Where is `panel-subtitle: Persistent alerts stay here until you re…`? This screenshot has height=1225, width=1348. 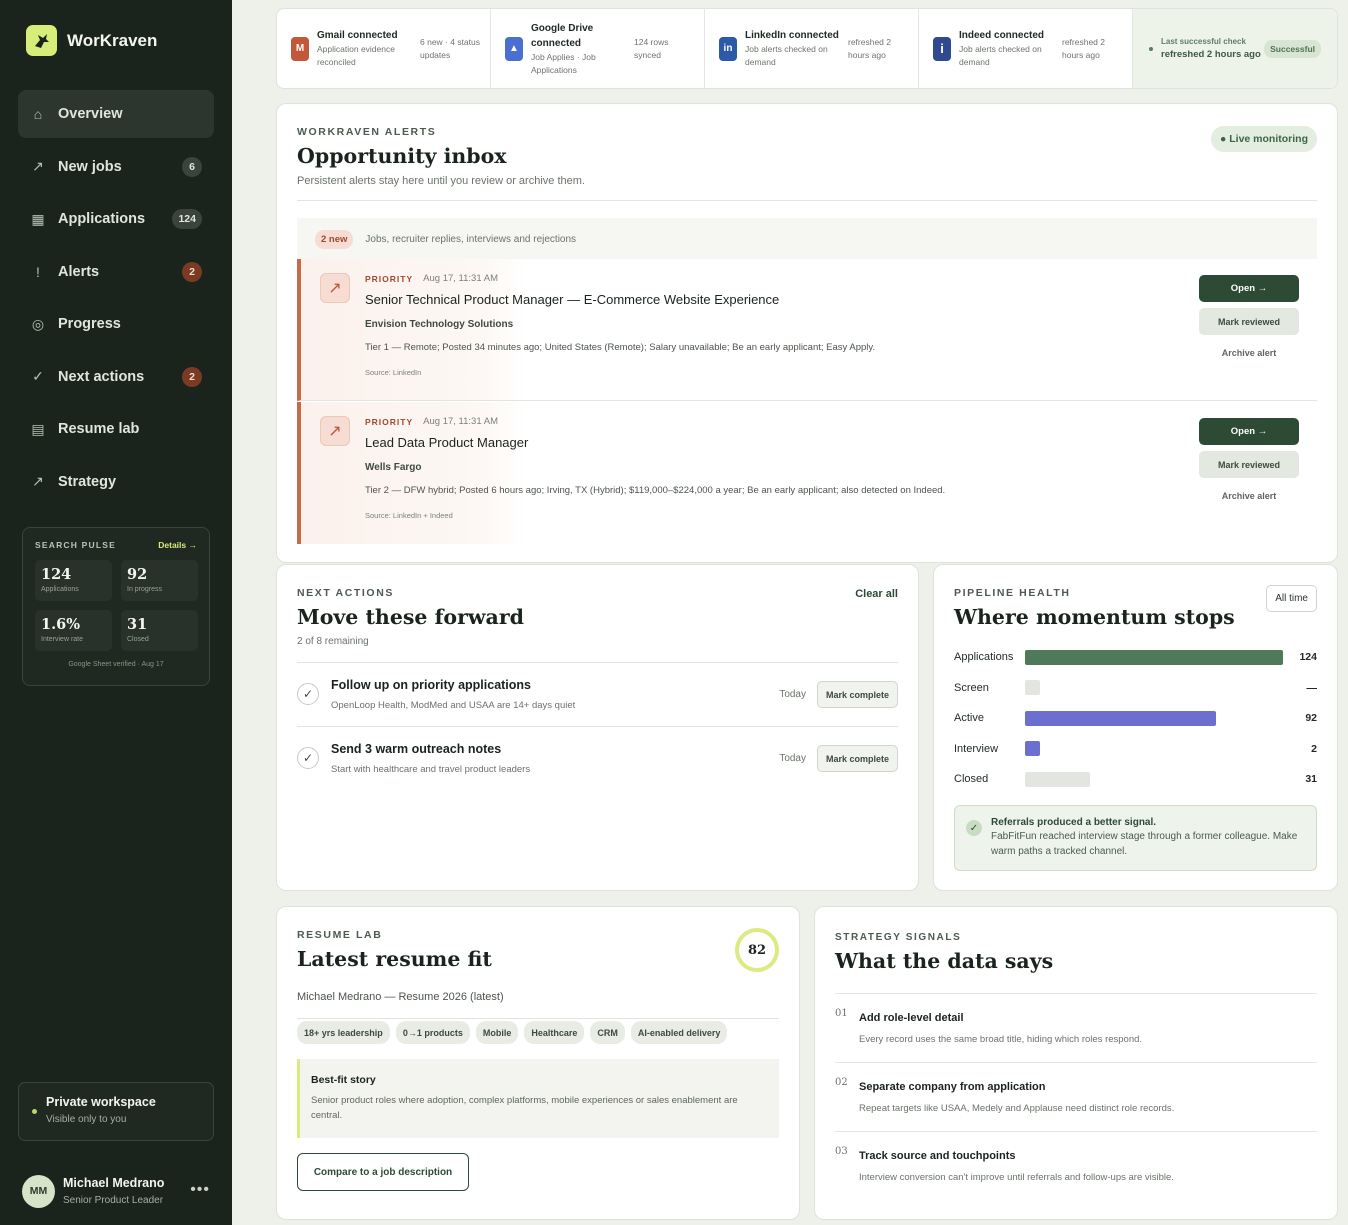 panel-subtitle: Persistent alerts stay here until you re… is located at coordinates (441, 181).